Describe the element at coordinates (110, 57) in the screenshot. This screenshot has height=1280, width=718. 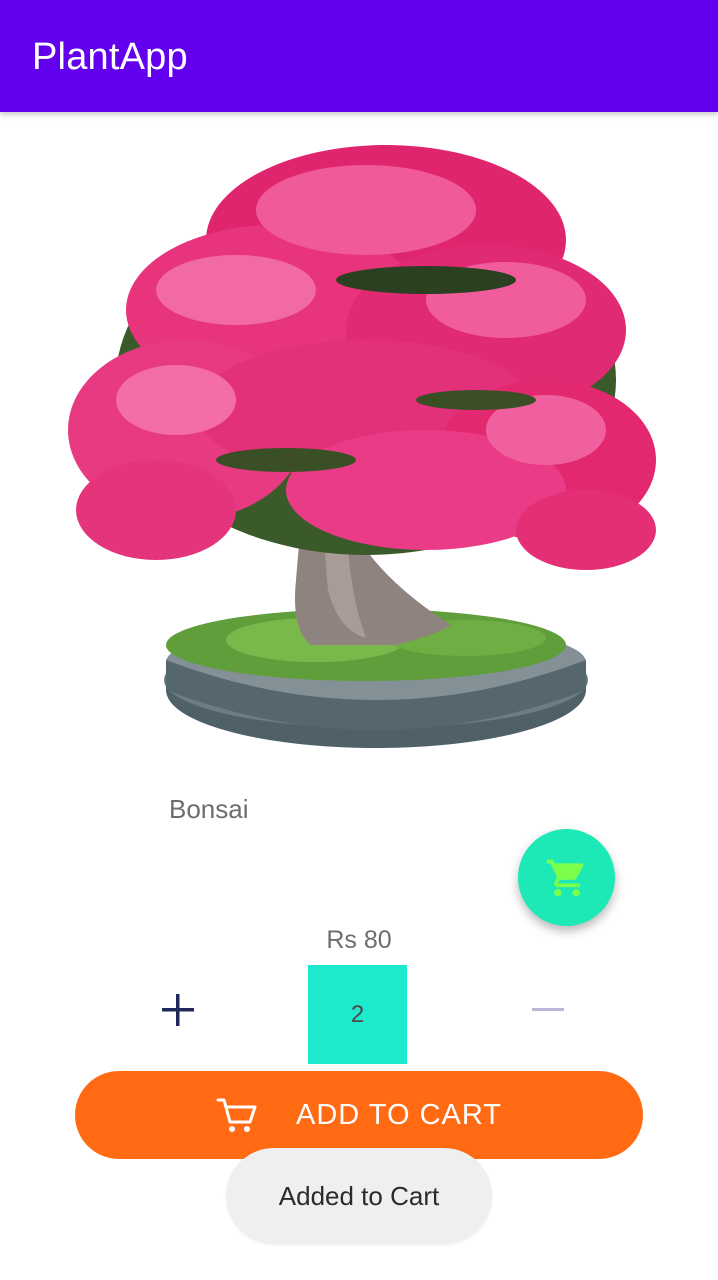
I see `app-title: PlantApp` at that location.